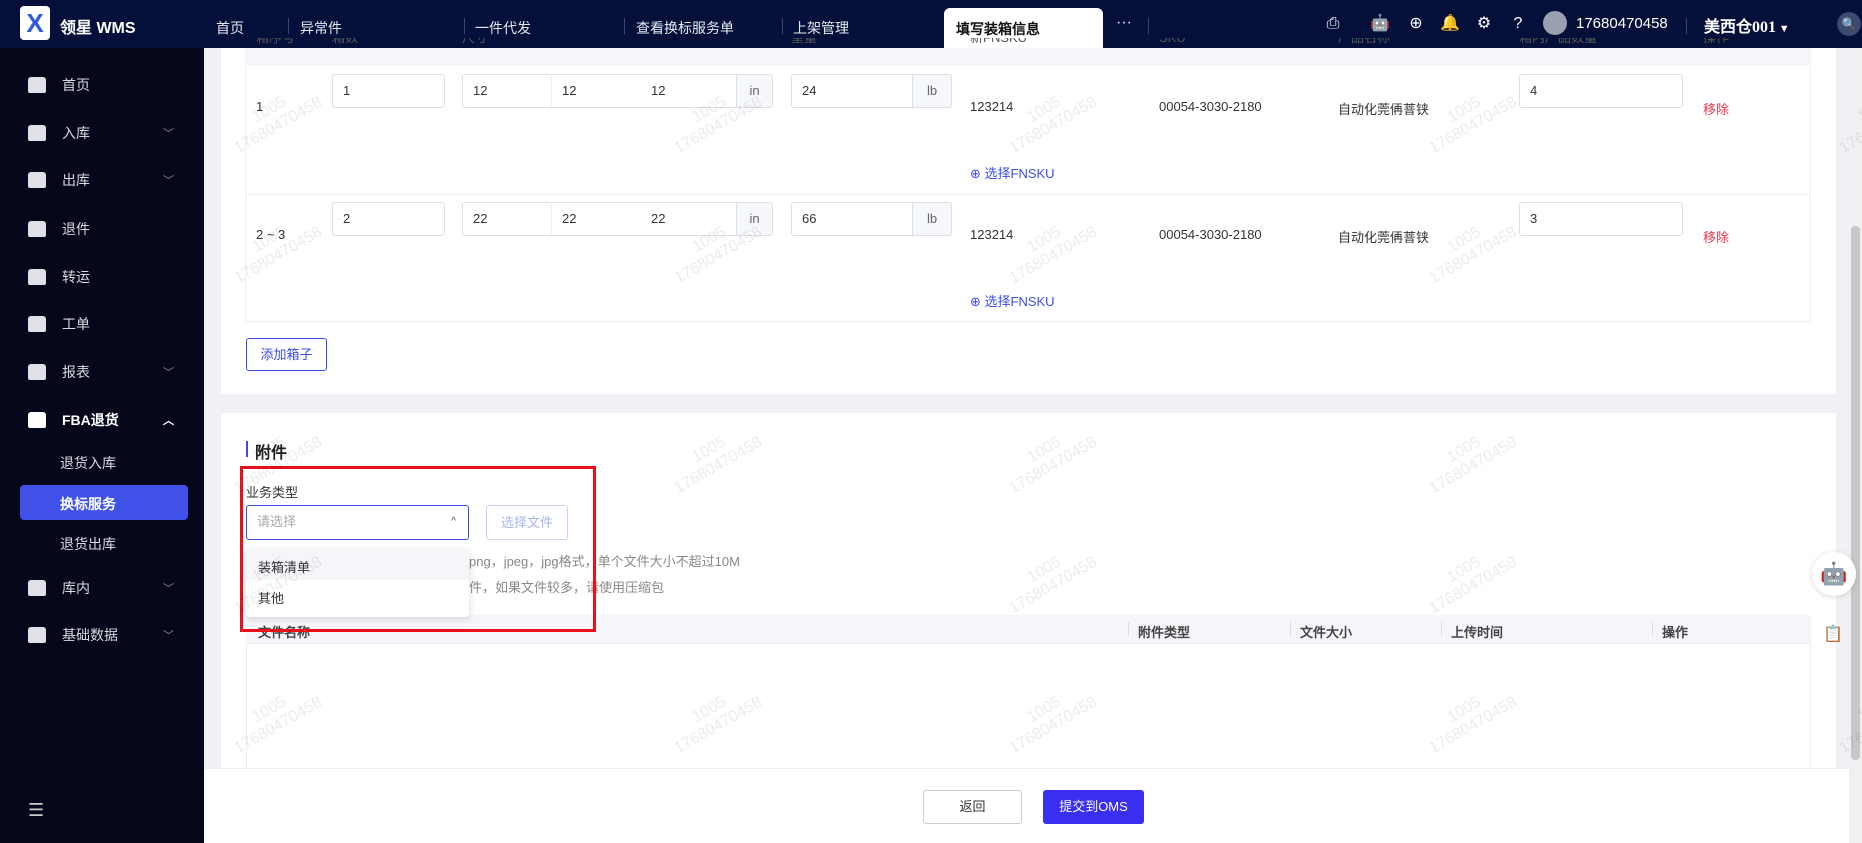  What do you see at coordinates (1833, 635) in the screenshot?
I see `notes-icon: 📋` at bounding box center [1833, 635].